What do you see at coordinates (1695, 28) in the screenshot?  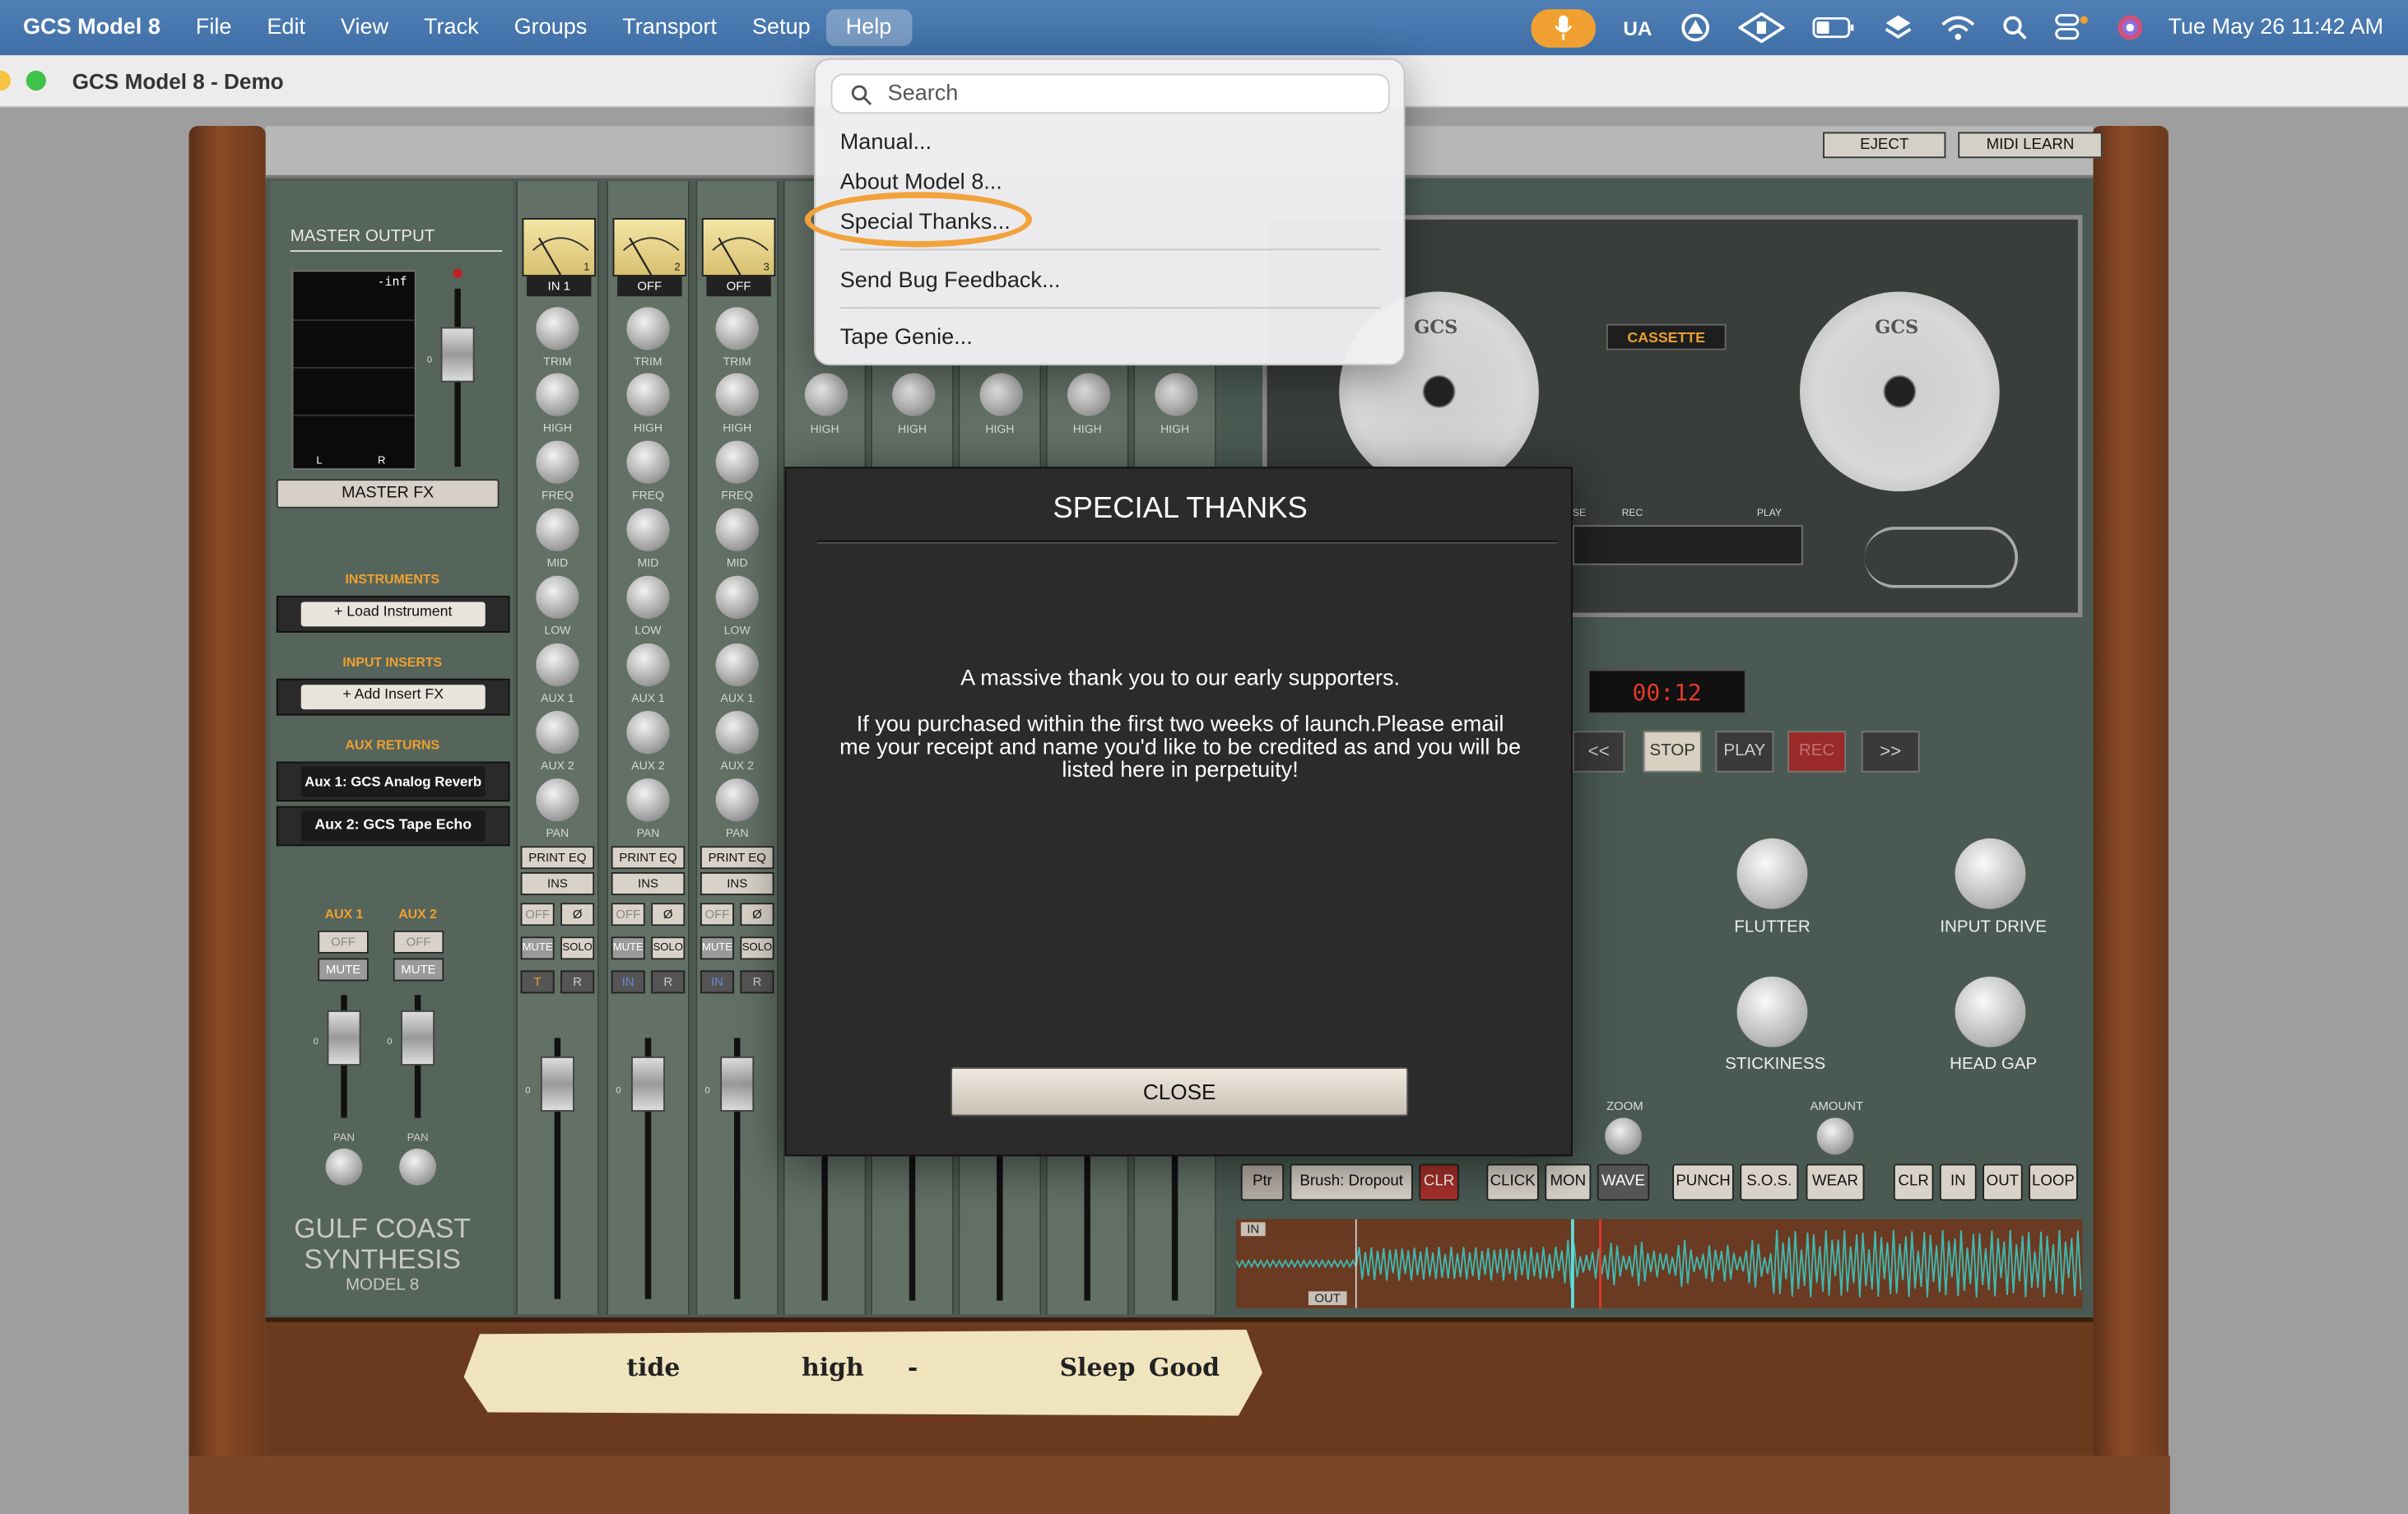 I see `uad-icon` at bounding box center [1695, 28].